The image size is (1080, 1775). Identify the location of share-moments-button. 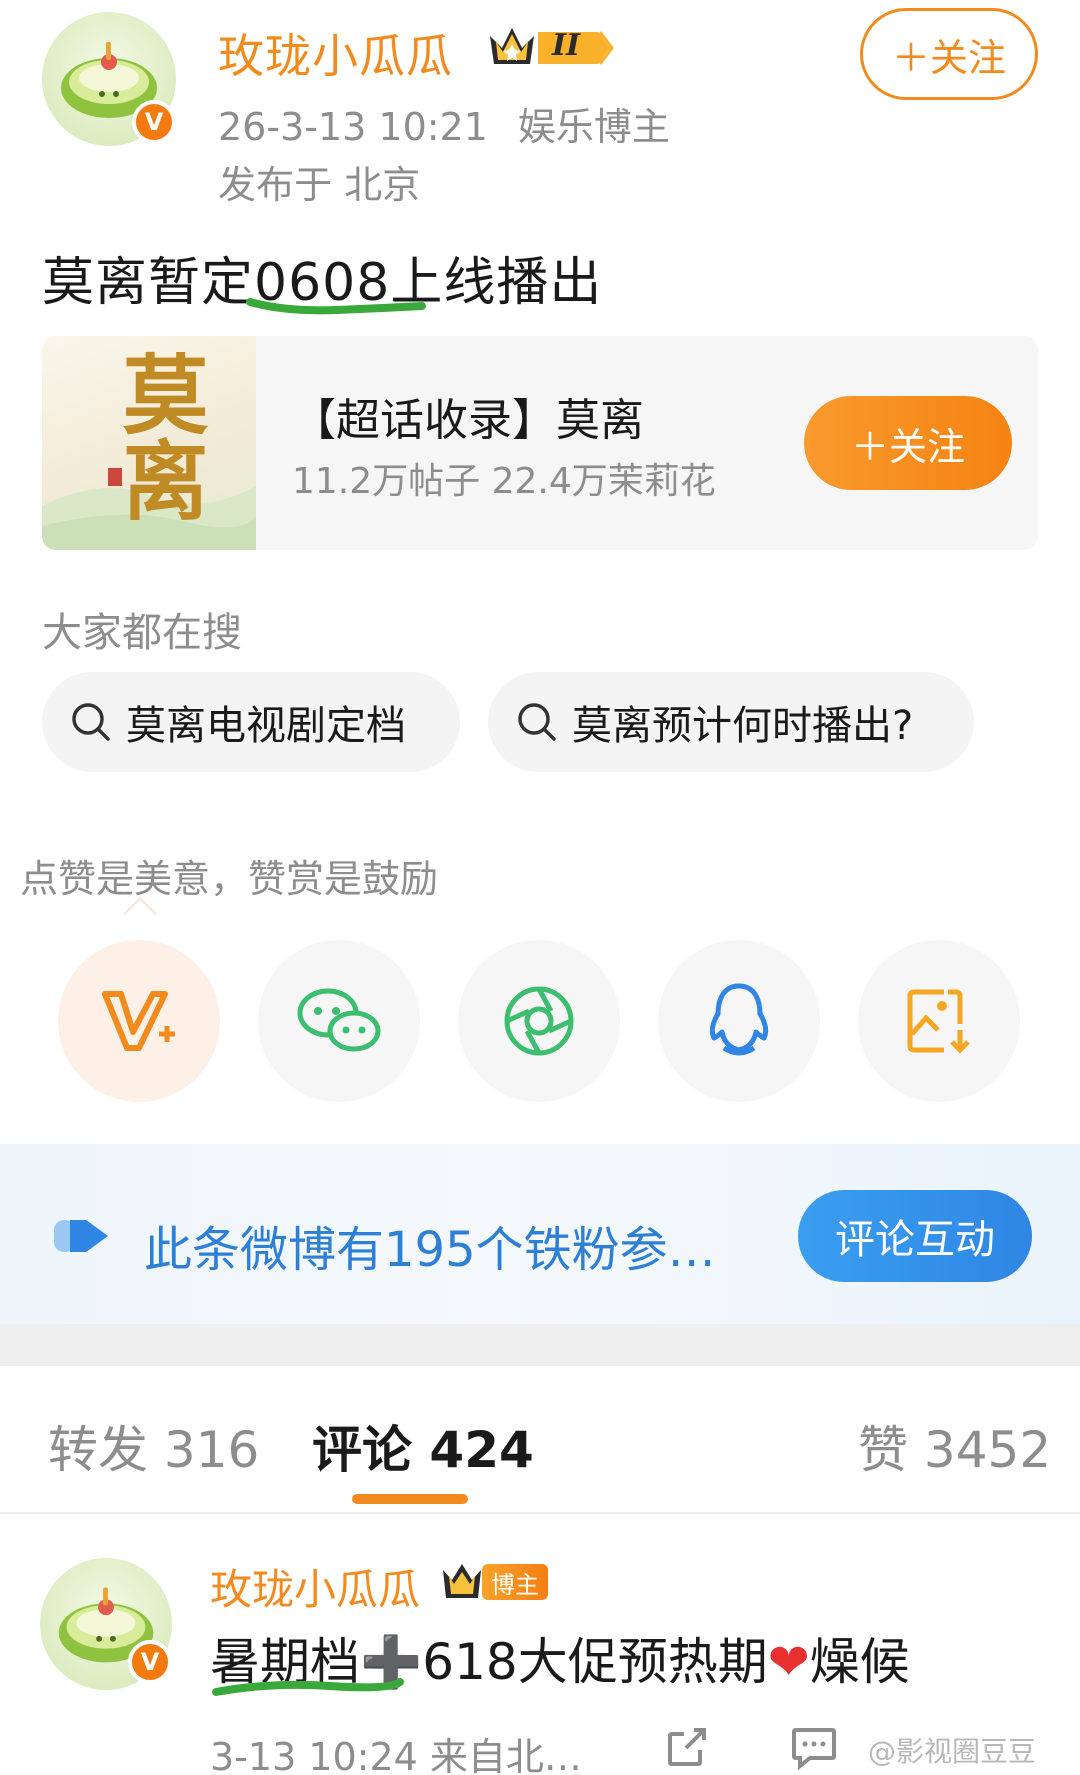
(539, 1021).